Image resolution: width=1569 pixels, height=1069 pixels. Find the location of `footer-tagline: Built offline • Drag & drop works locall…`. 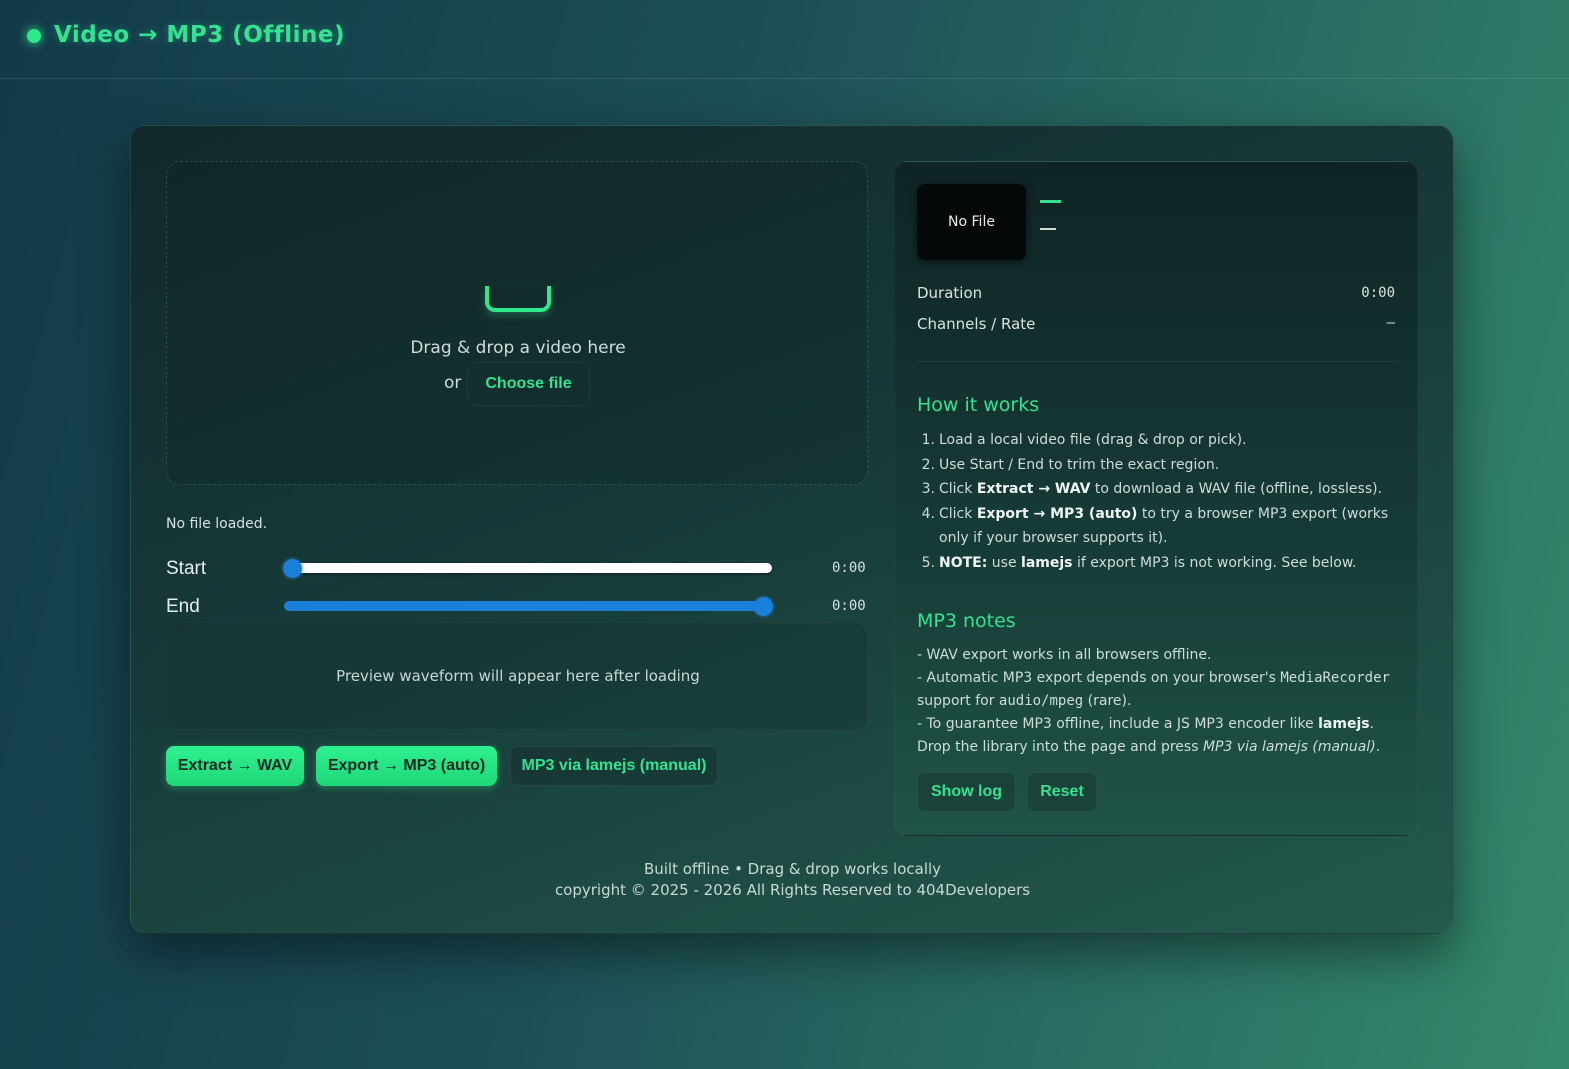

footer-tagline: Built offline • Drag & drop works locall… is located at coordinates (792, 869).